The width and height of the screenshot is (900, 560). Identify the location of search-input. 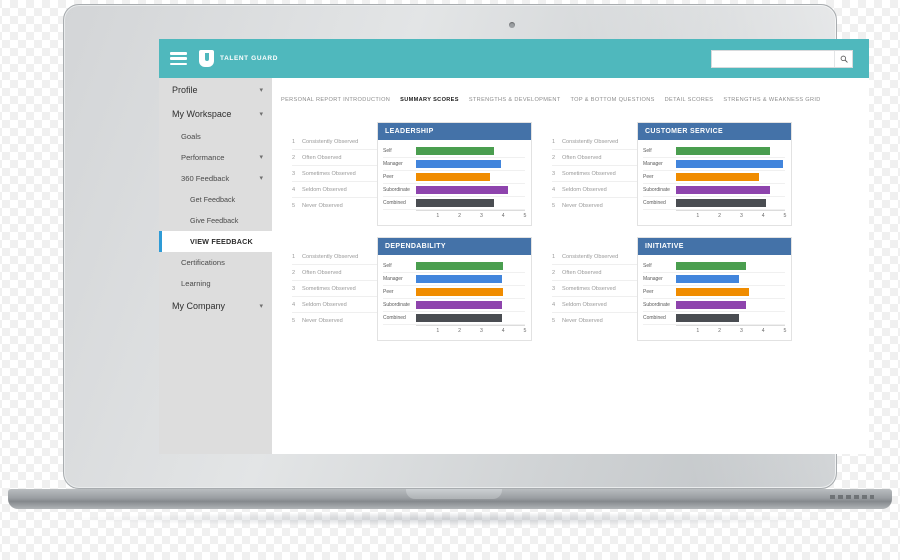
(773, 58).